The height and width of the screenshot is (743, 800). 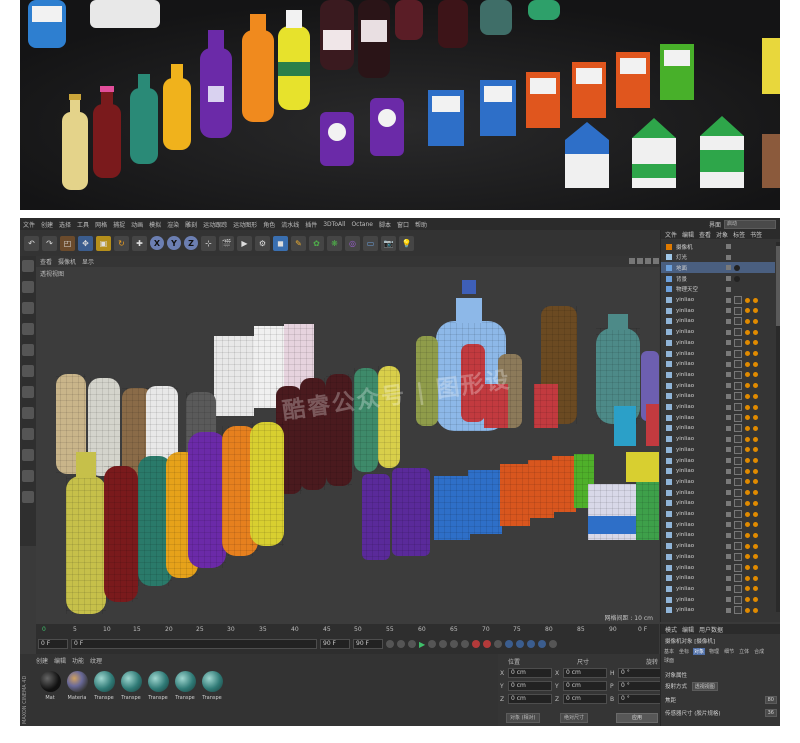 I want to click on enable-axis-icon, so click(x=28, y=413).